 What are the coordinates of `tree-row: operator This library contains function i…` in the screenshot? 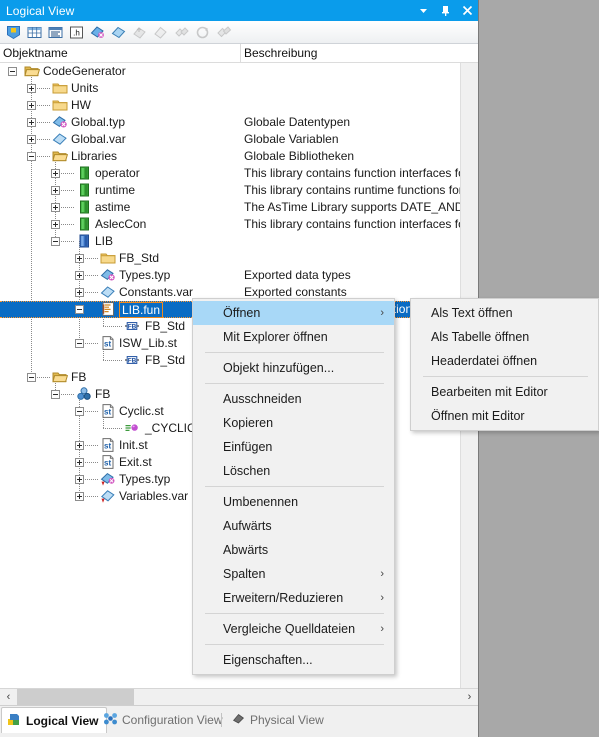 It's located at (239, 173).